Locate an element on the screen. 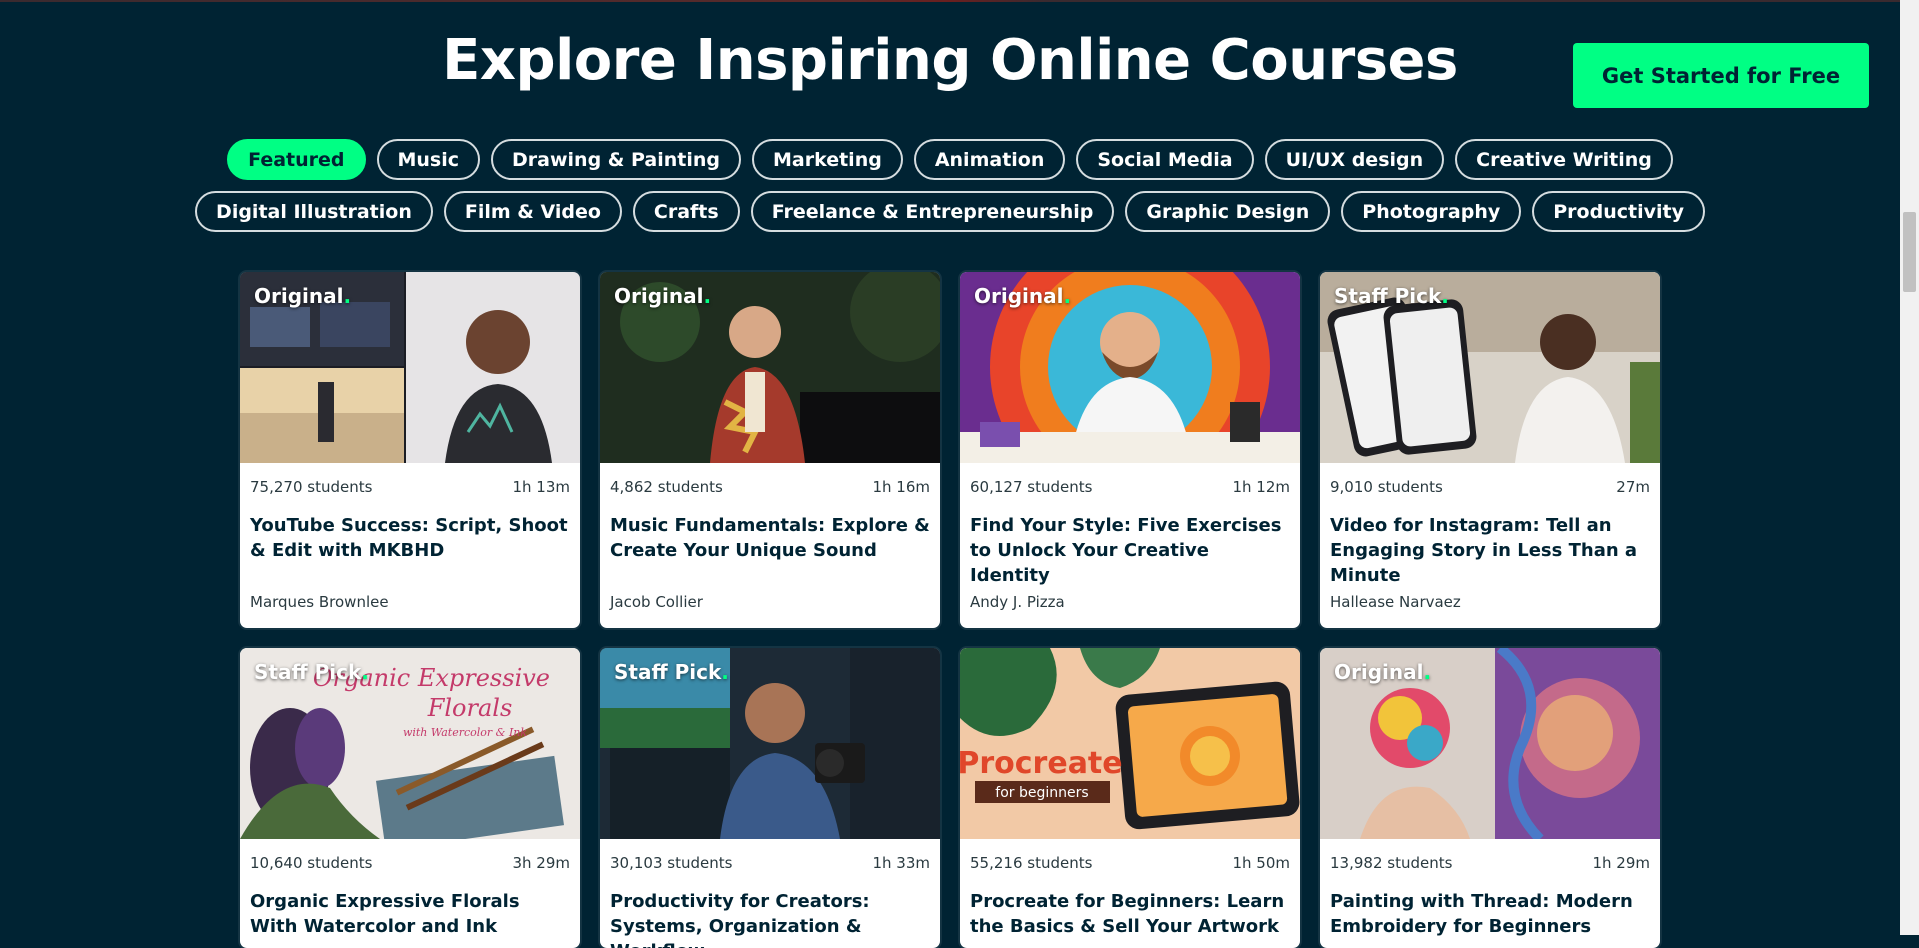 This screenshot has width=1919, height=948. course-duration: 1h 16m is located at coordinates (901, 487).